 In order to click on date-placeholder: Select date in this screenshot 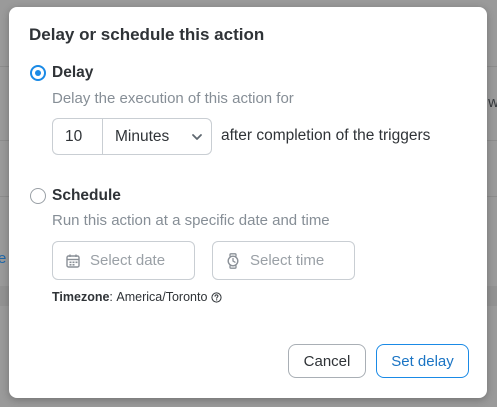, I will do `click(128, 260)`.